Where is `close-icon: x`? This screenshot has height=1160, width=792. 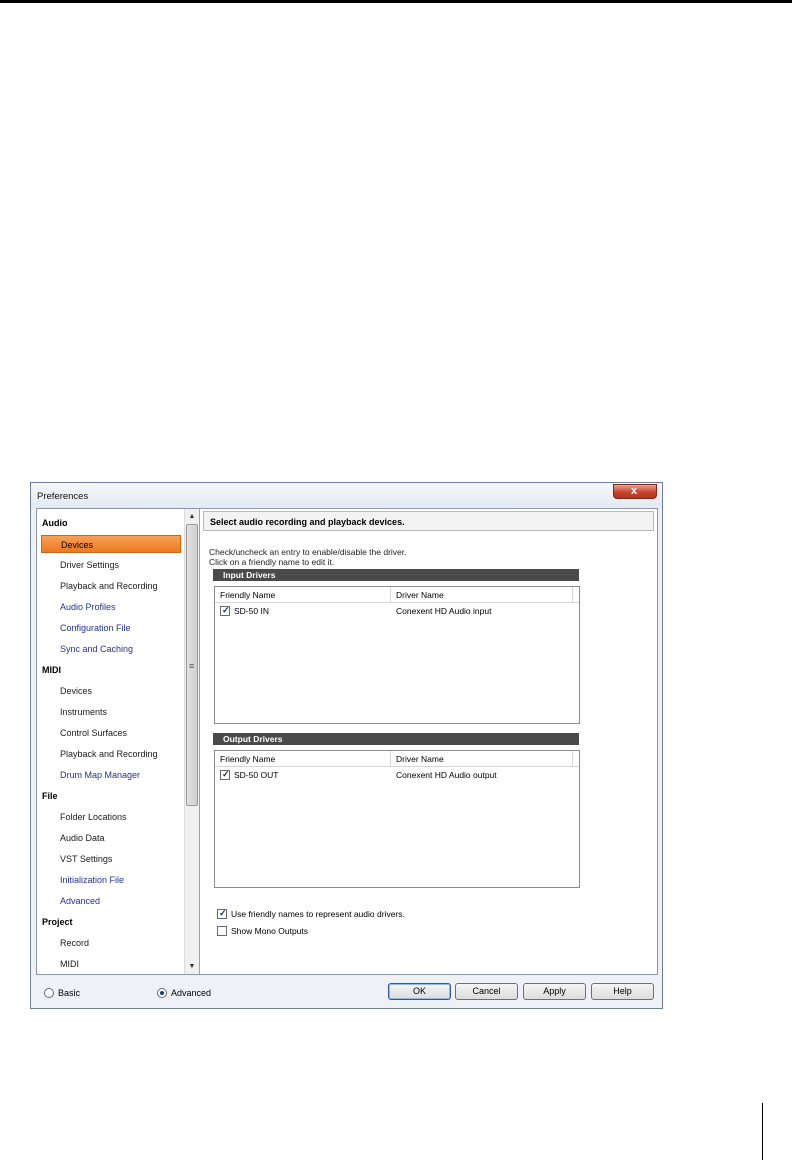 close-icon: x is located at coordinates (634, 491).